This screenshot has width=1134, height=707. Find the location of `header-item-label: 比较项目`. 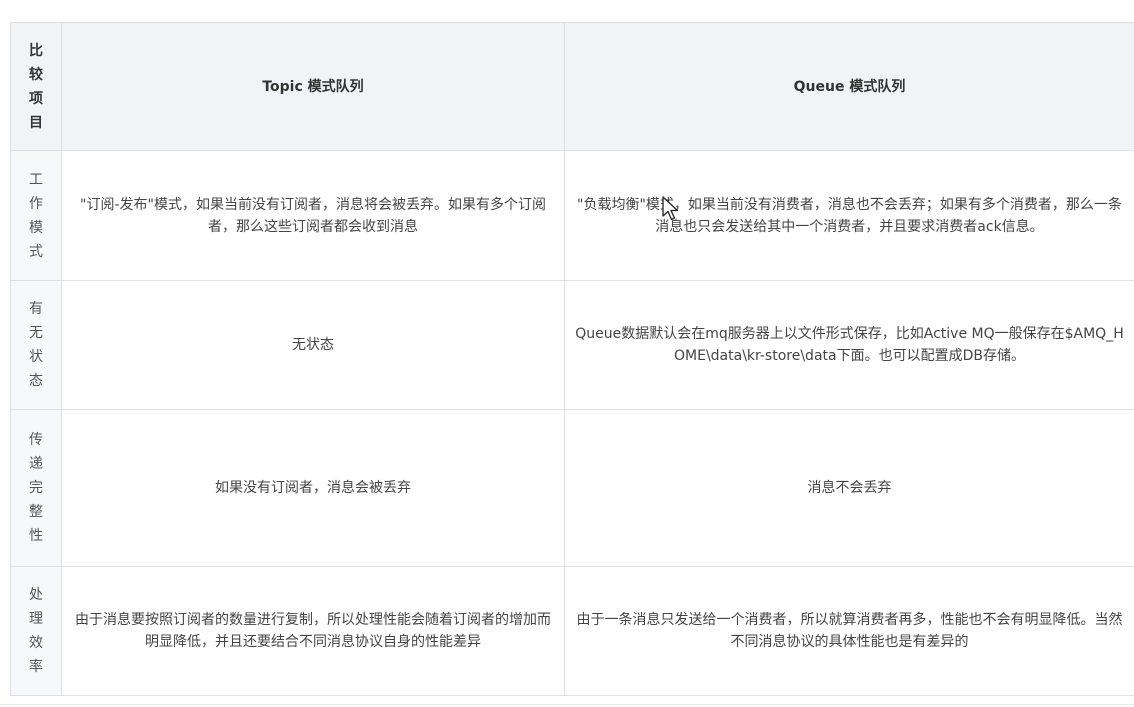

header-item-label: 比较项目 is located at coordinates (36, 86).